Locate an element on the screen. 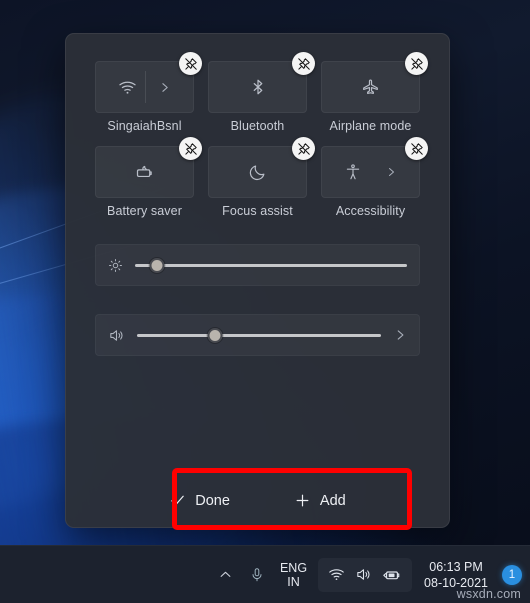 The image size is (530, 603). chevron-up-icon is located at coordinates (225, 574).